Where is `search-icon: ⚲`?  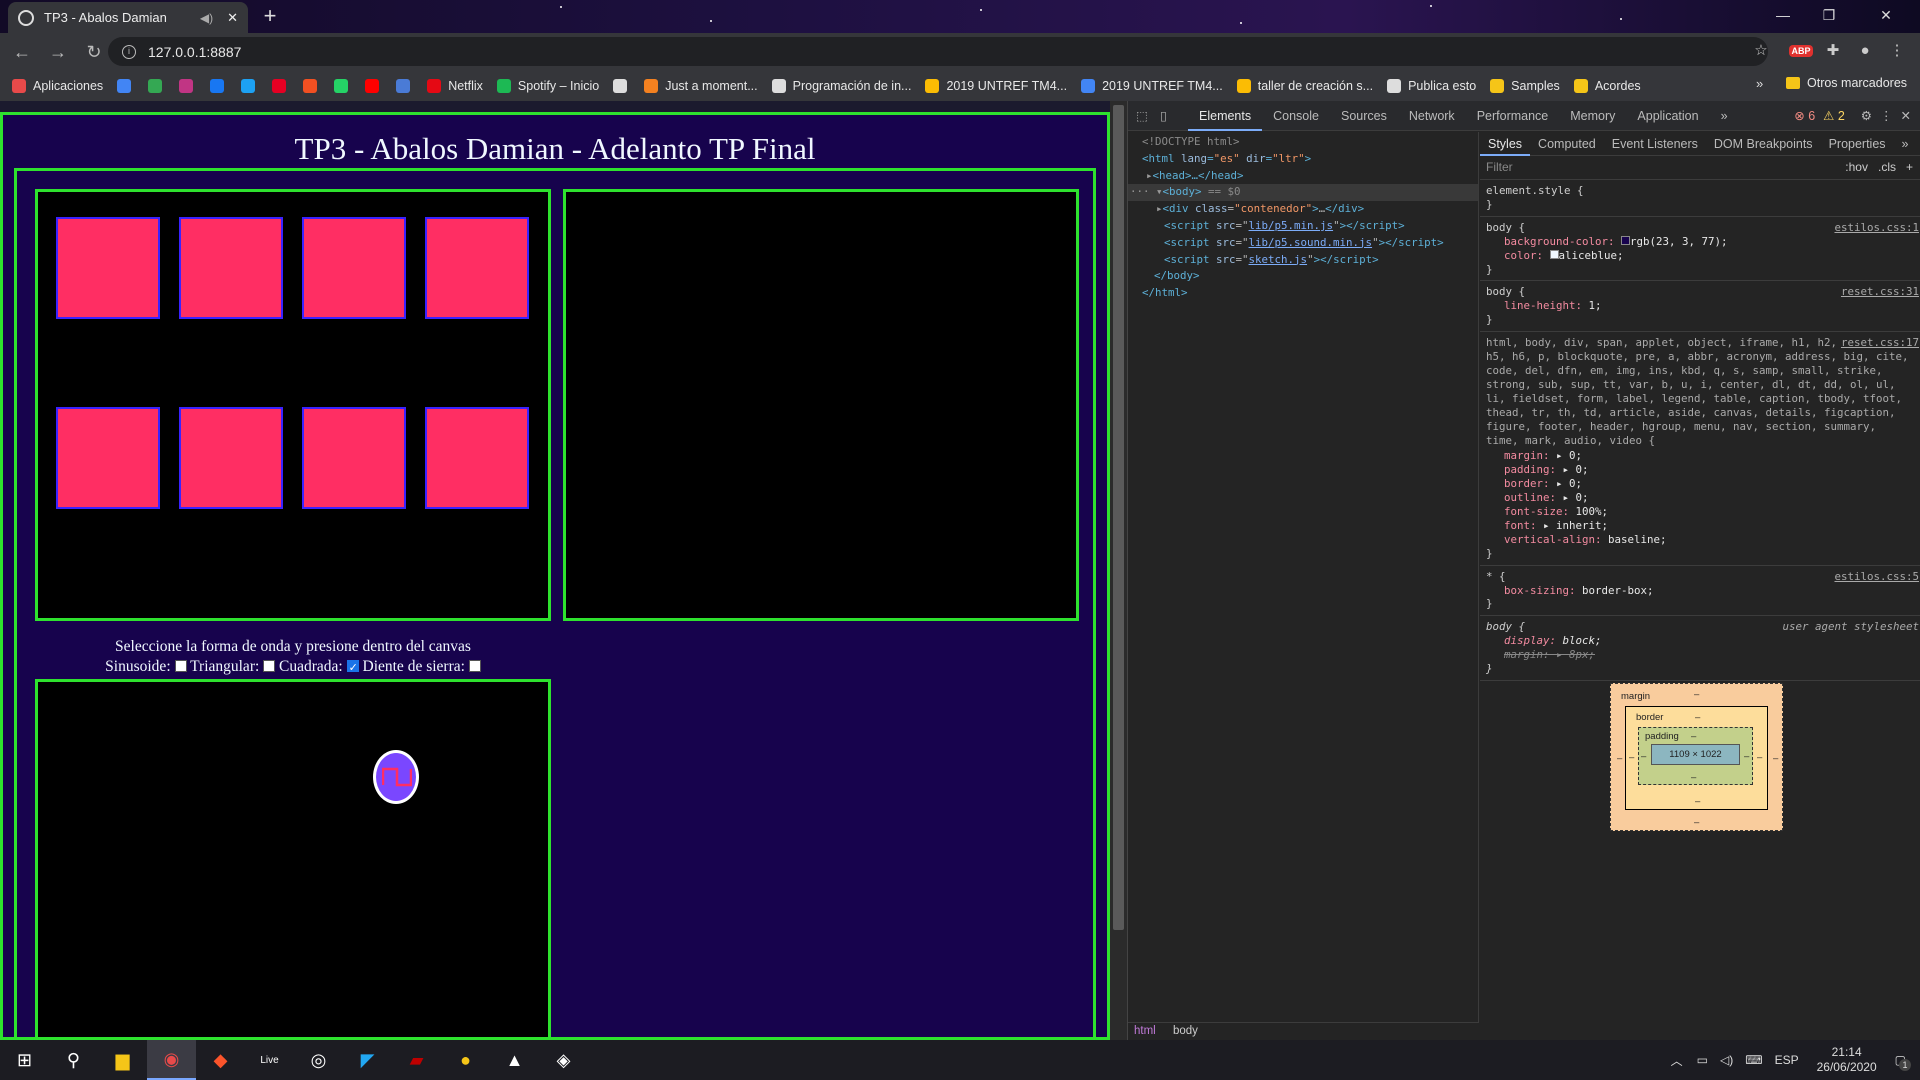 search-icon: ⚲ is located at coordinates (73, 1060).